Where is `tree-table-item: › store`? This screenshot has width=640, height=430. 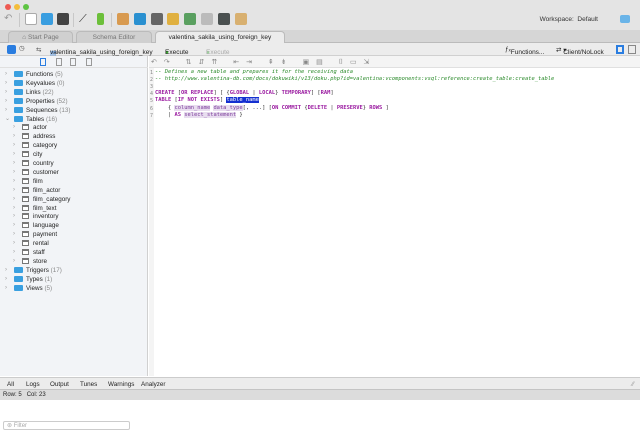
tree-table-item: › store is located at coordinates (30, 261).